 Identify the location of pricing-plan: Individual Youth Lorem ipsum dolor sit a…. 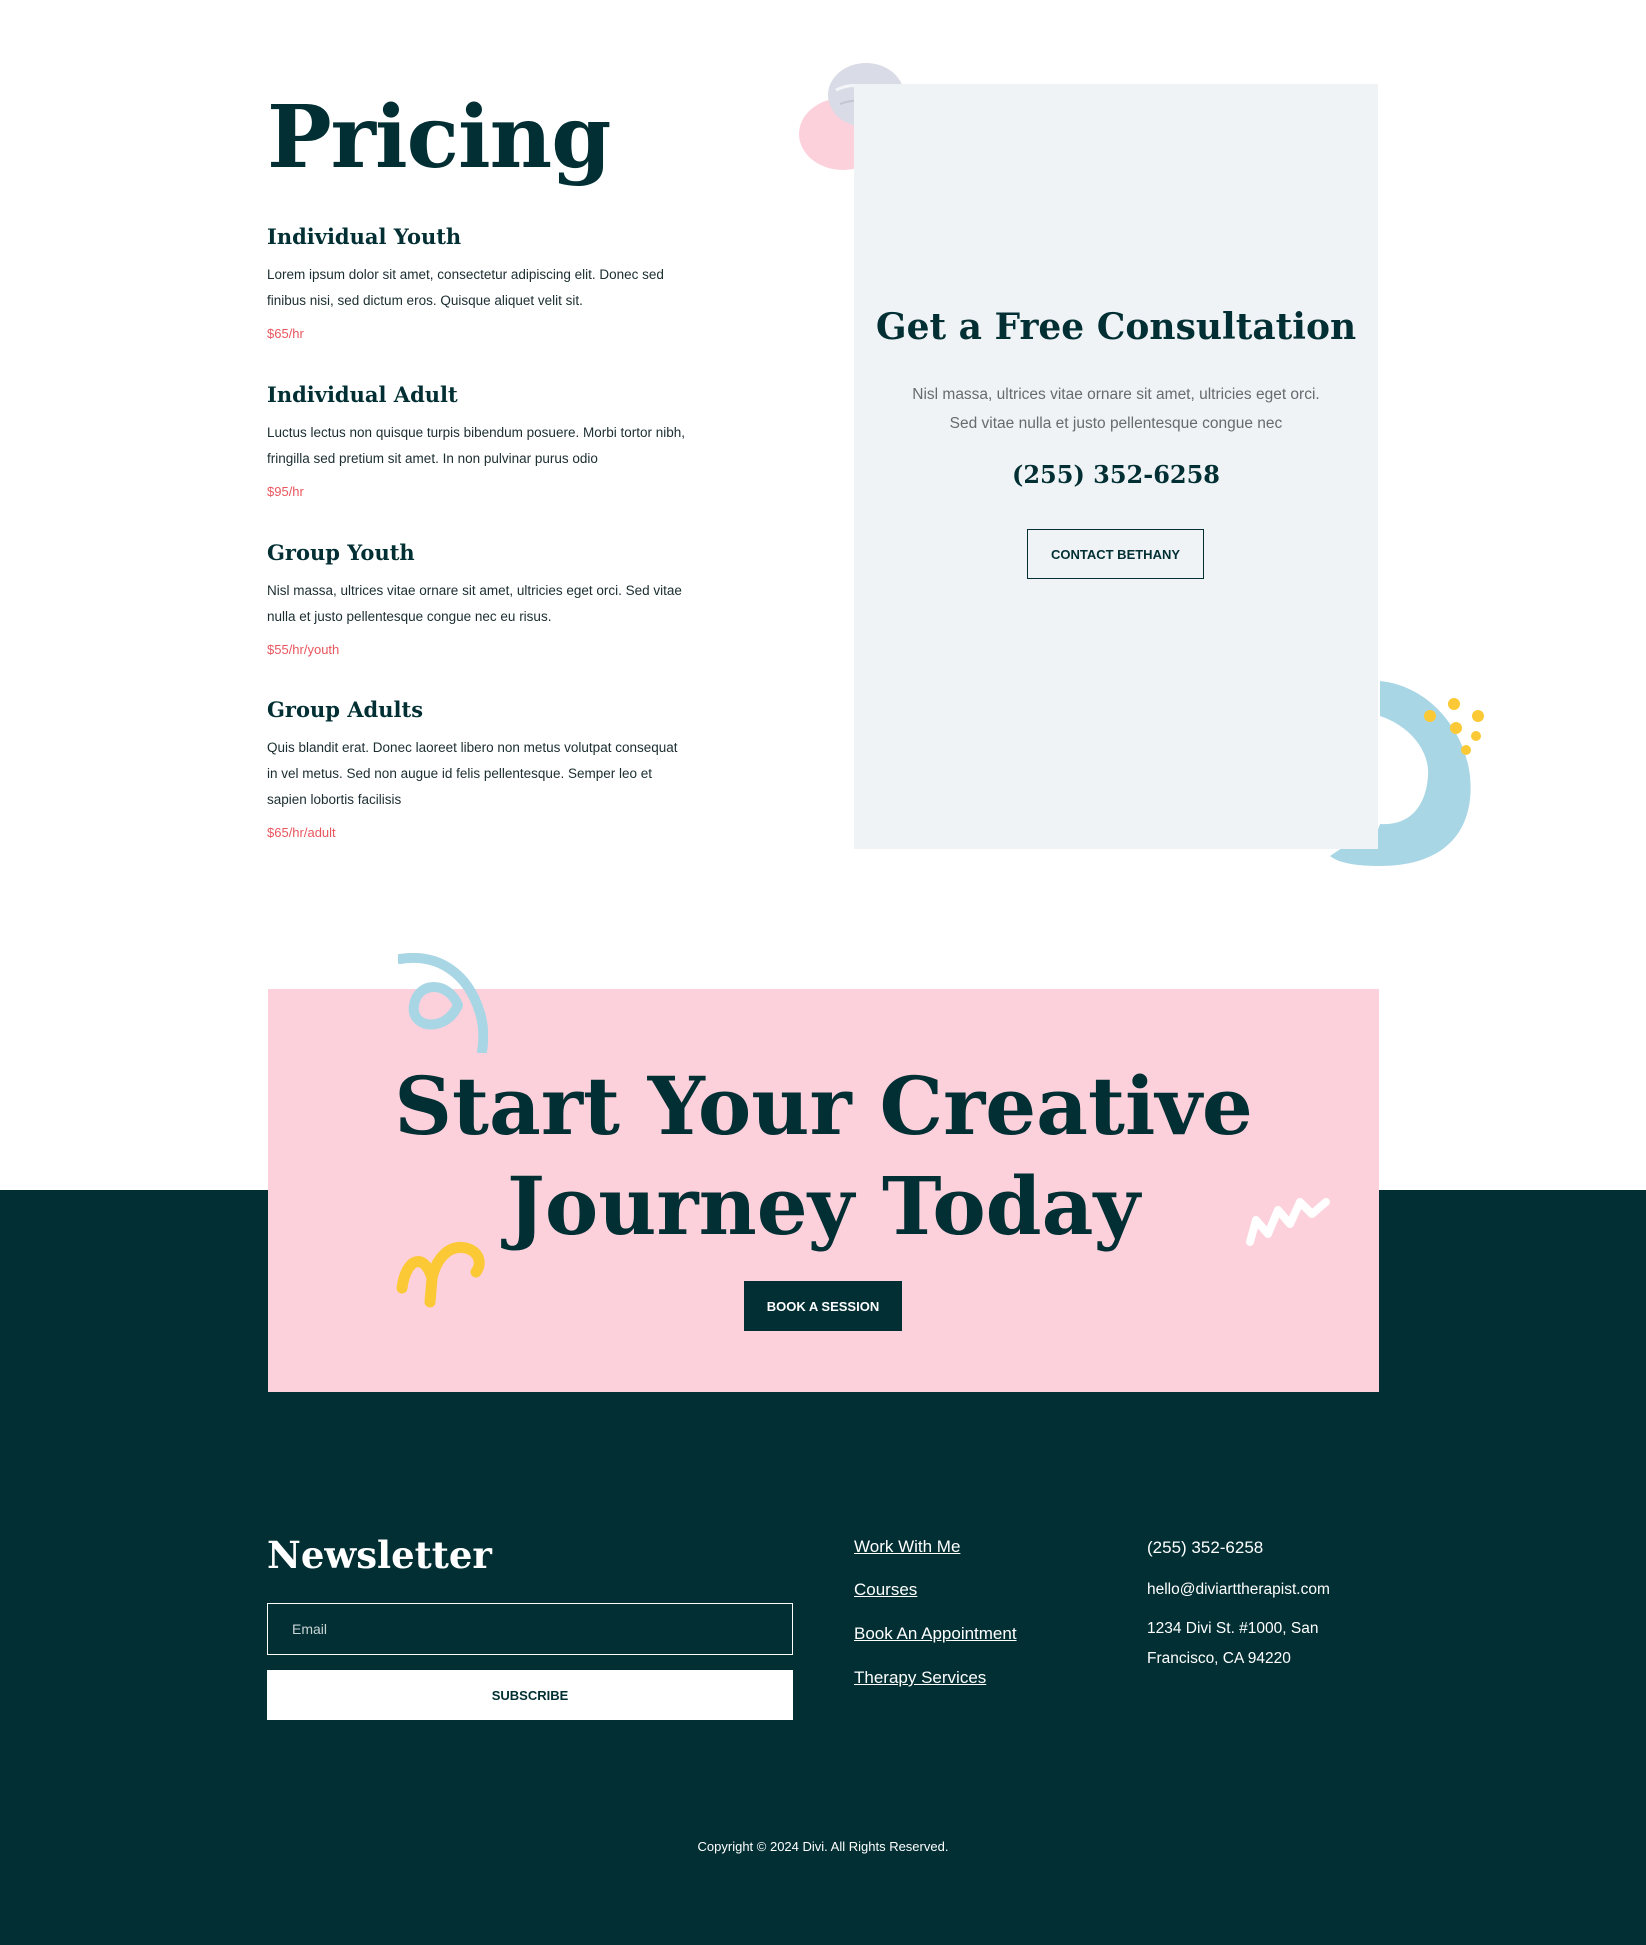
(477, 281).